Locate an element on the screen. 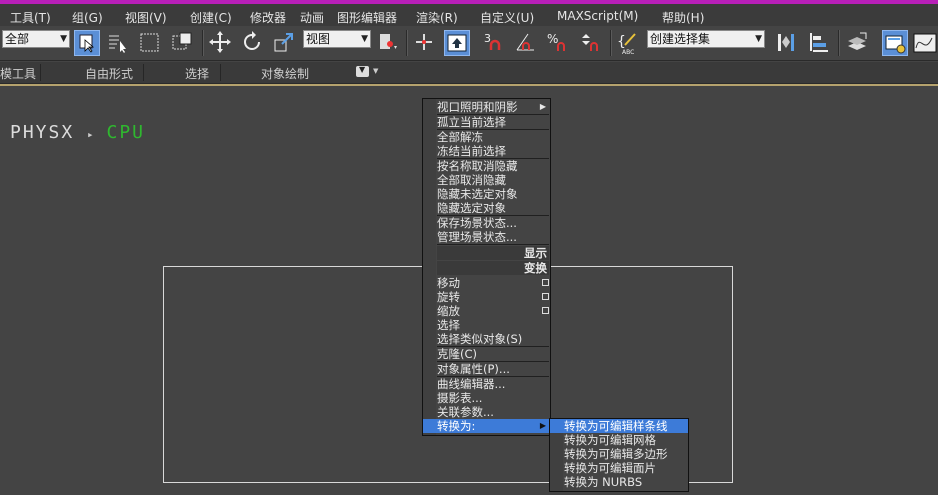 The image size is (938, 495). selection-filter-dropdown: 全部 ▼ is located at coordinates (36, 39).